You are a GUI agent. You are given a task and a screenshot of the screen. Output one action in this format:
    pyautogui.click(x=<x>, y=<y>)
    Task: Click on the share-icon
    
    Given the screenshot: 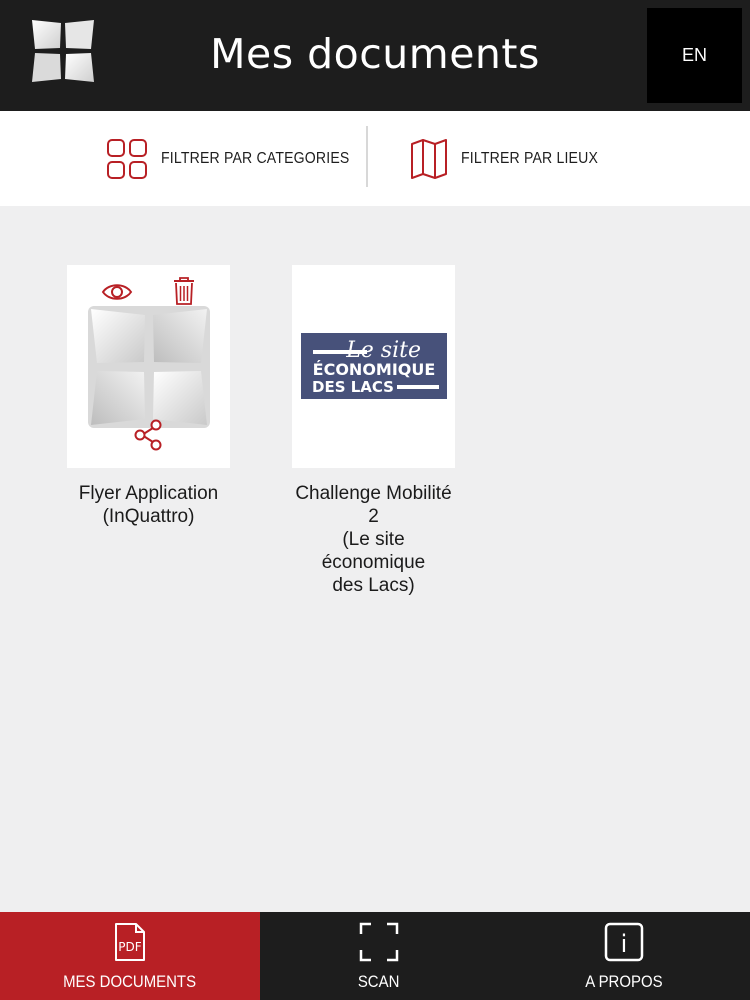 What is the action you would take?
    pyautogui.click(x=149, y=435)
    